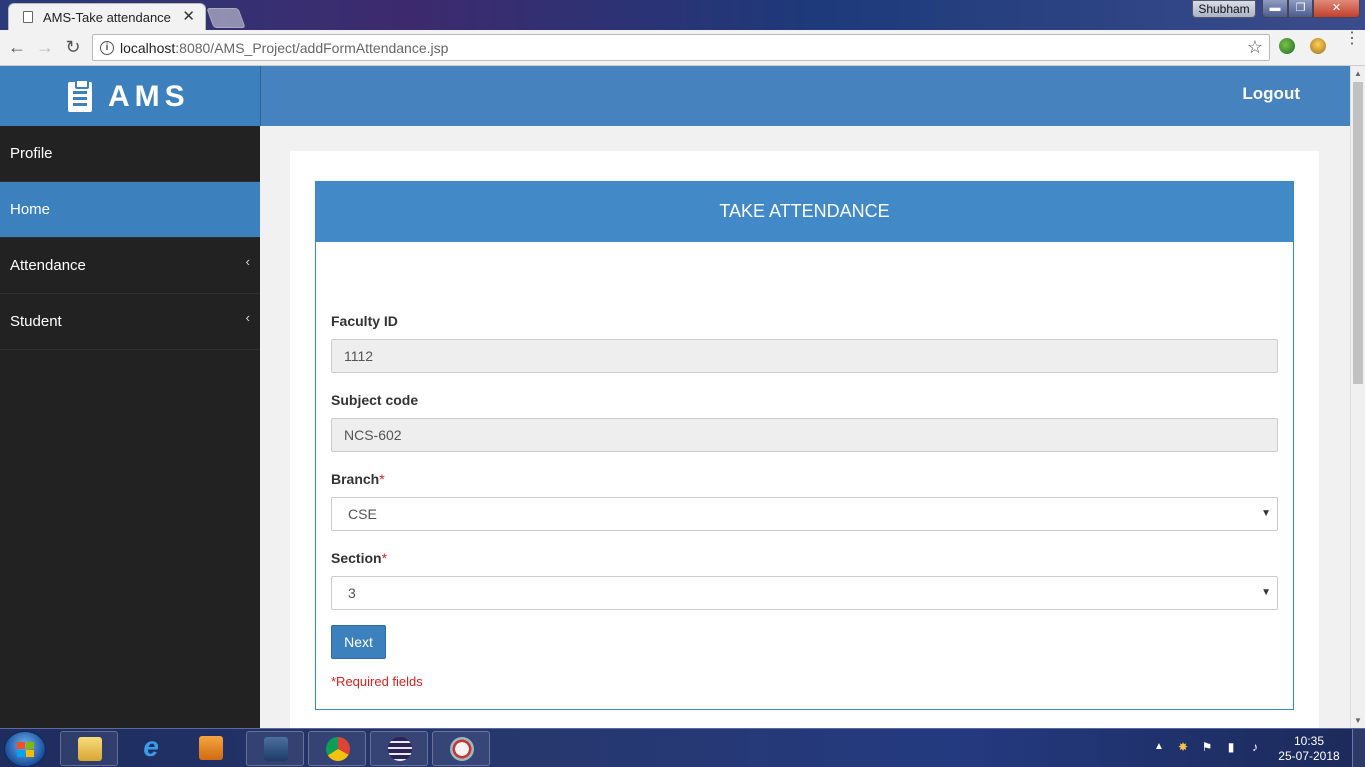 This screenshot has width=1365, height=767. I want to click on tab-title: AMS-Take attendance, so click(107, 17).